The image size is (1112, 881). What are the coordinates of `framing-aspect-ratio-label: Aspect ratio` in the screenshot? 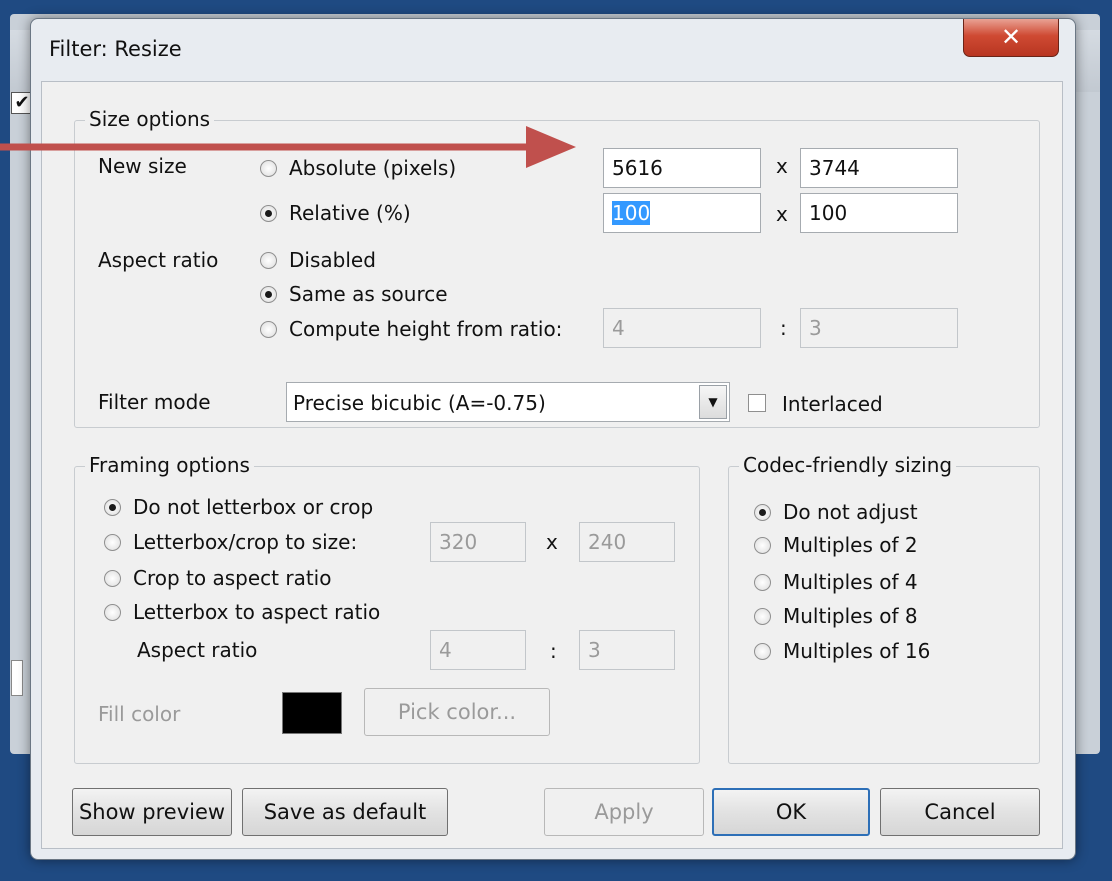 It's located at (197, 650).